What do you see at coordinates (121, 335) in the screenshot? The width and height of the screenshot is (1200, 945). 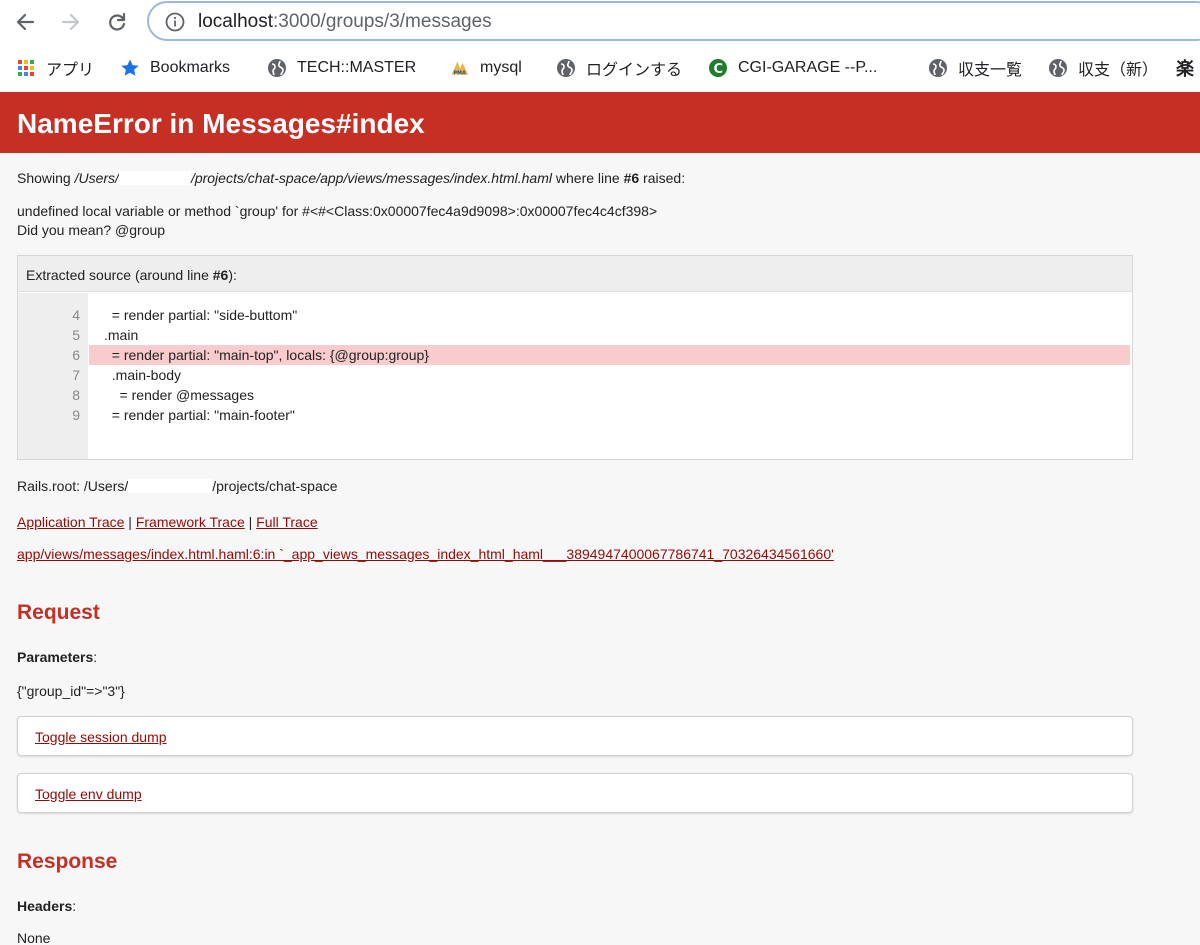 I see `code-line: .main` at bounding box center [121, 335].